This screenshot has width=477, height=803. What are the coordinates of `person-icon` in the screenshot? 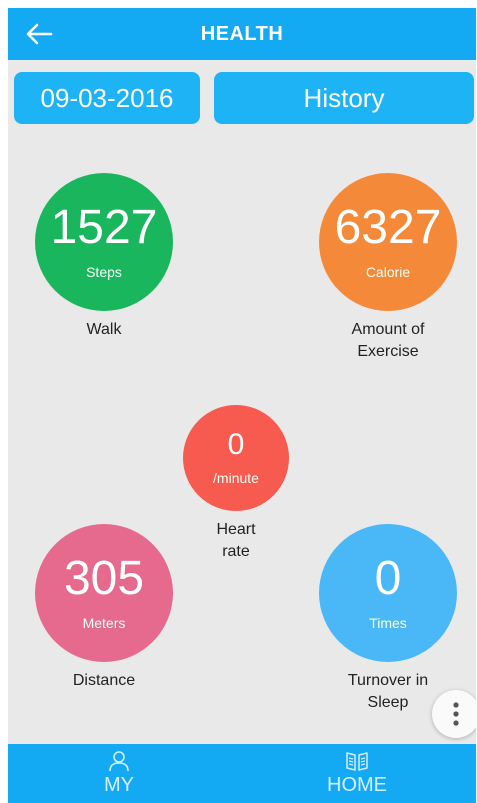 It's located at (119, 761).